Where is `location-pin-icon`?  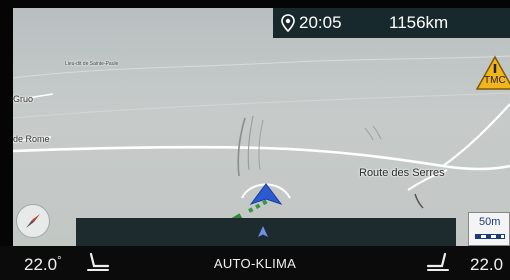 location-pin-icon is located at coordinates (288, 23).